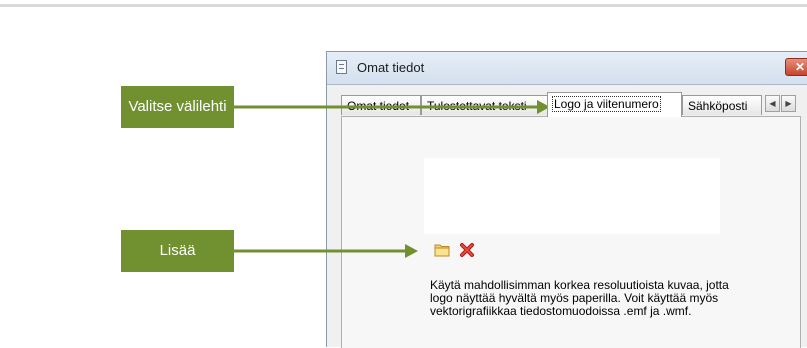  I want to click on tab-scroll-right-button: ▶, so click(788, 103).